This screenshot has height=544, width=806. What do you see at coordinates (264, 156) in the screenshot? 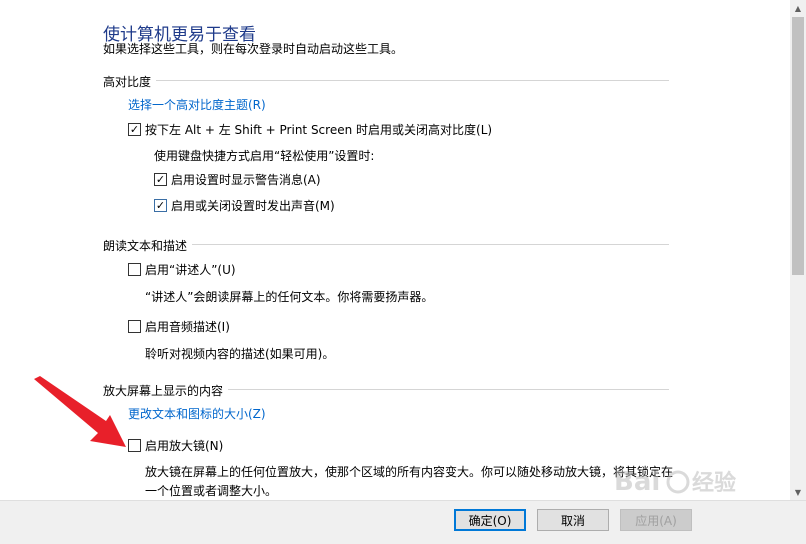
I see `shortcut-note: 使用键盘快捷方式启用“轻松使用”设置时:` at bounding box center [264, 156].